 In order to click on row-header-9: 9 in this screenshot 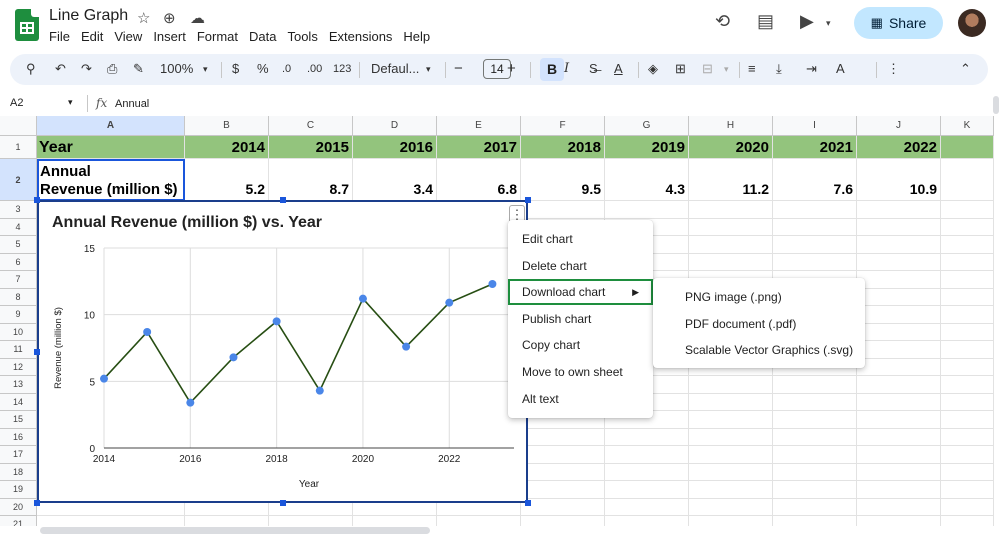, I will do `click(18, 315)`.